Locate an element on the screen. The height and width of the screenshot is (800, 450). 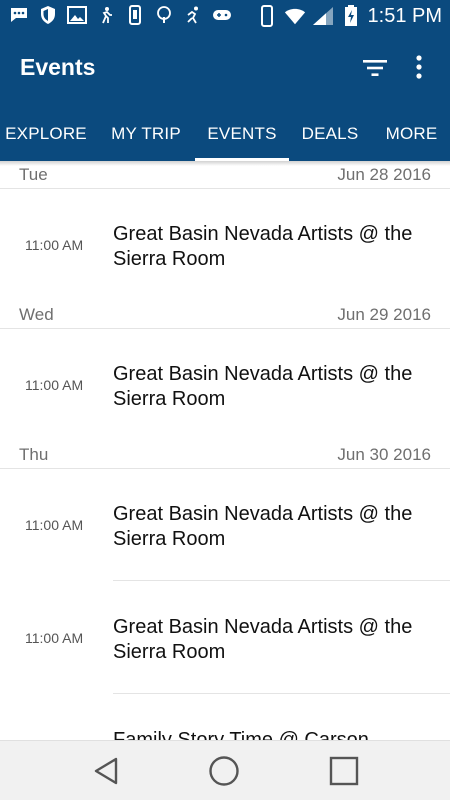
day-name: Thu is located at coordinates (34, 454).